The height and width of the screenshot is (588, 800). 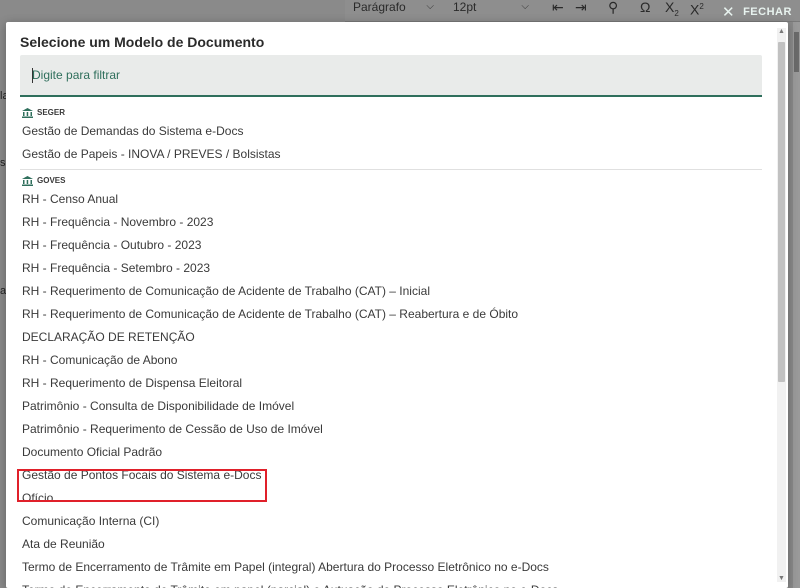 I want to click on superscript-icon: X2, so click(x=697, y=8).